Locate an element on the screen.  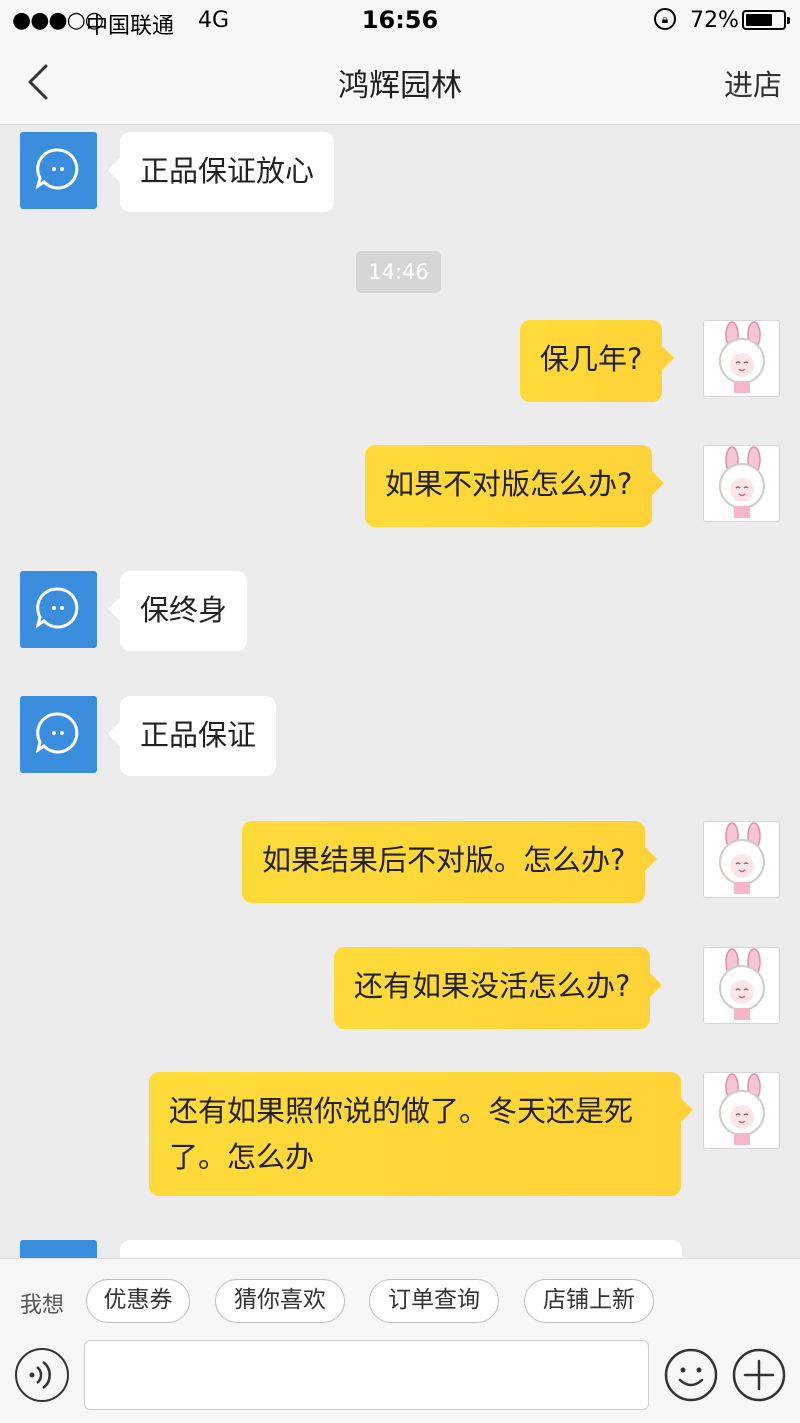
status-bar: ●●●○○ 中国联通 4G 16:56 🔒︎ 72% is located at coordinates (400, 20).